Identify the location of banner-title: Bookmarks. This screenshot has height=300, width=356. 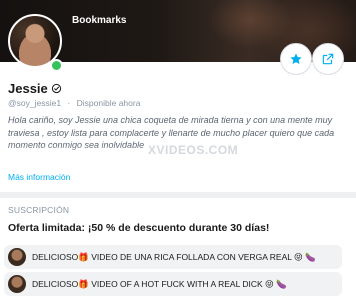
(99, 20).